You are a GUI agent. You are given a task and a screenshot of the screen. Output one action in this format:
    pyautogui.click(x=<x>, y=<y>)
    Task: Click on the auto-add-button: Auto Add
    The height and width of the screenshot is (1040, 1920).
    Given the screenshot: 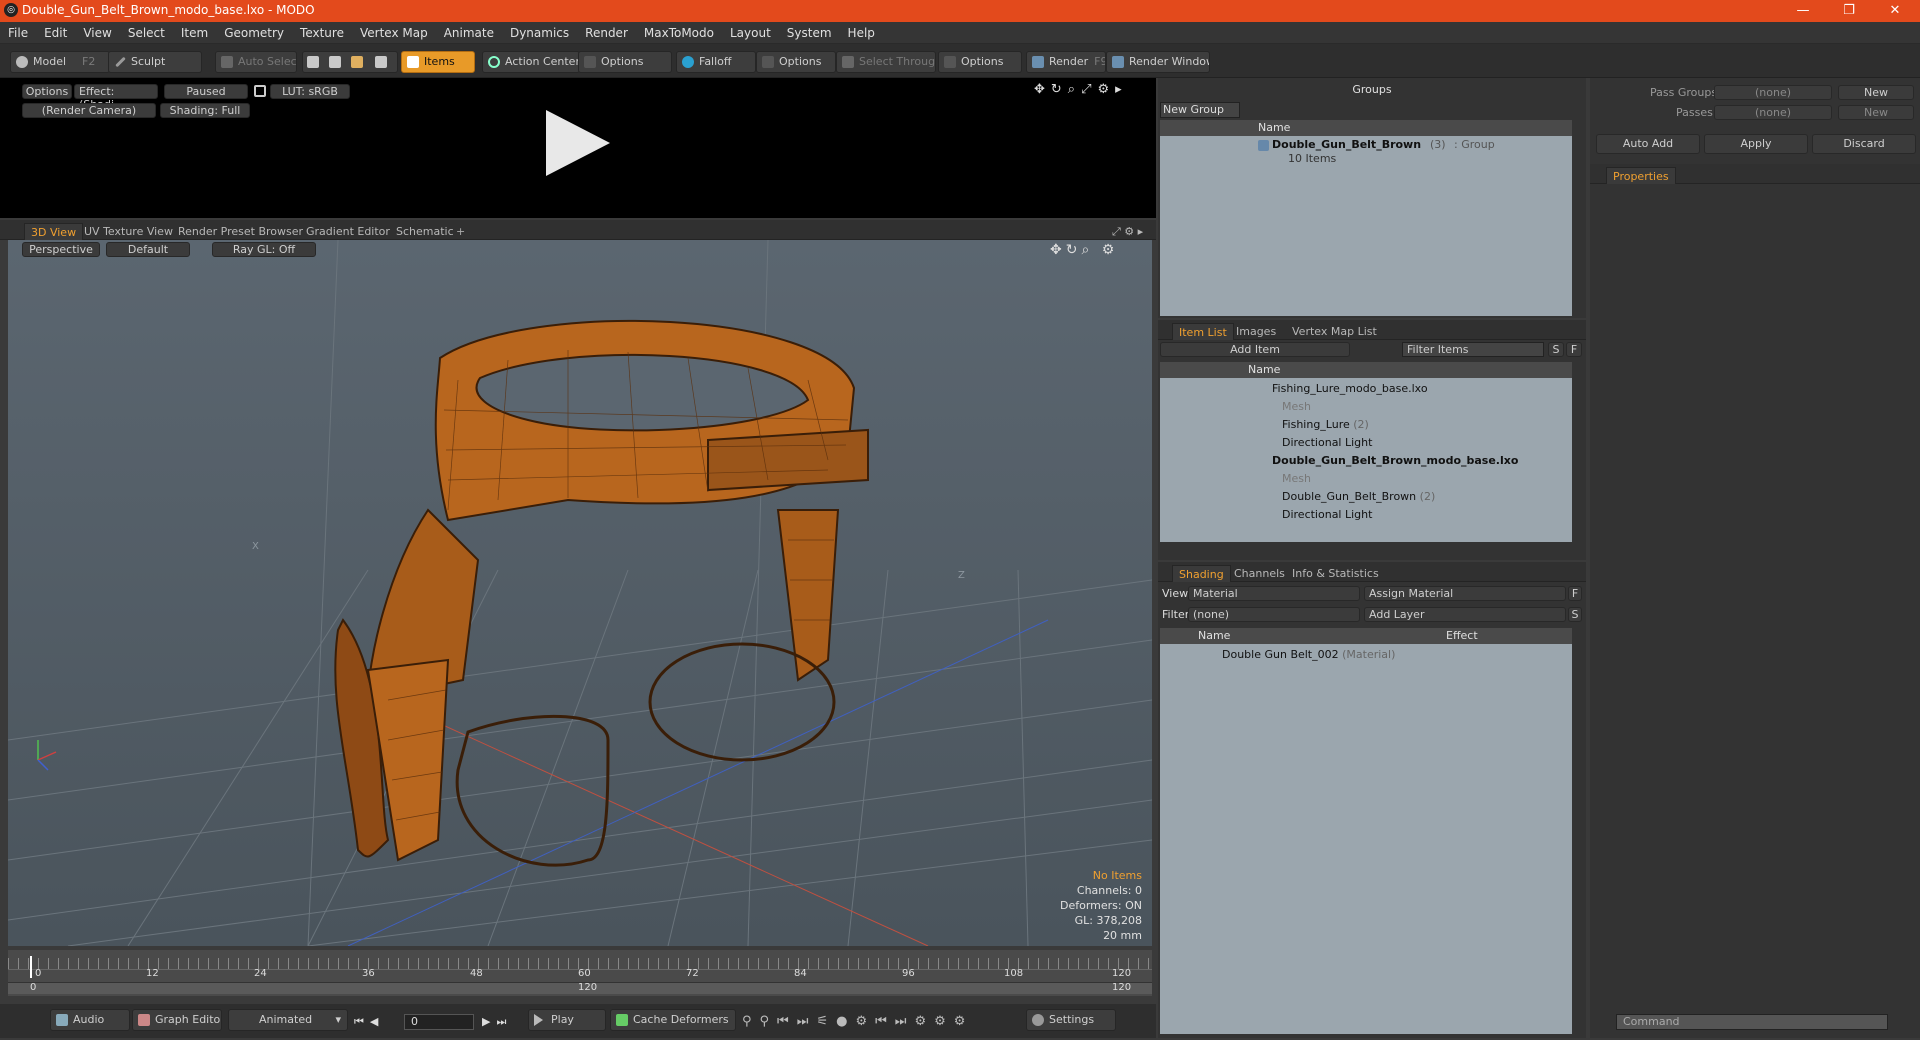 What is the action you would take?
    pyautogui.click(x=1648, y=144)
    